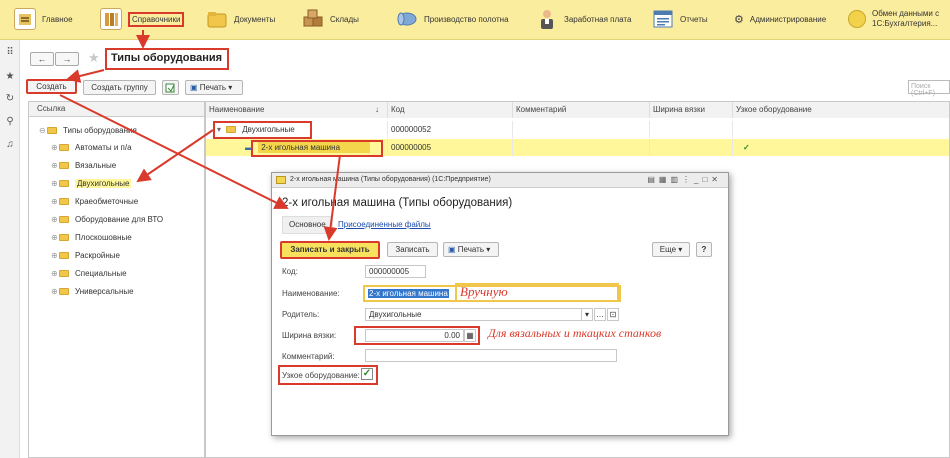 Image resolution: width=950 pixels, height=458 pixels. I want to click on search-input: Поиск (Ctrl+F), so click(929, 88).